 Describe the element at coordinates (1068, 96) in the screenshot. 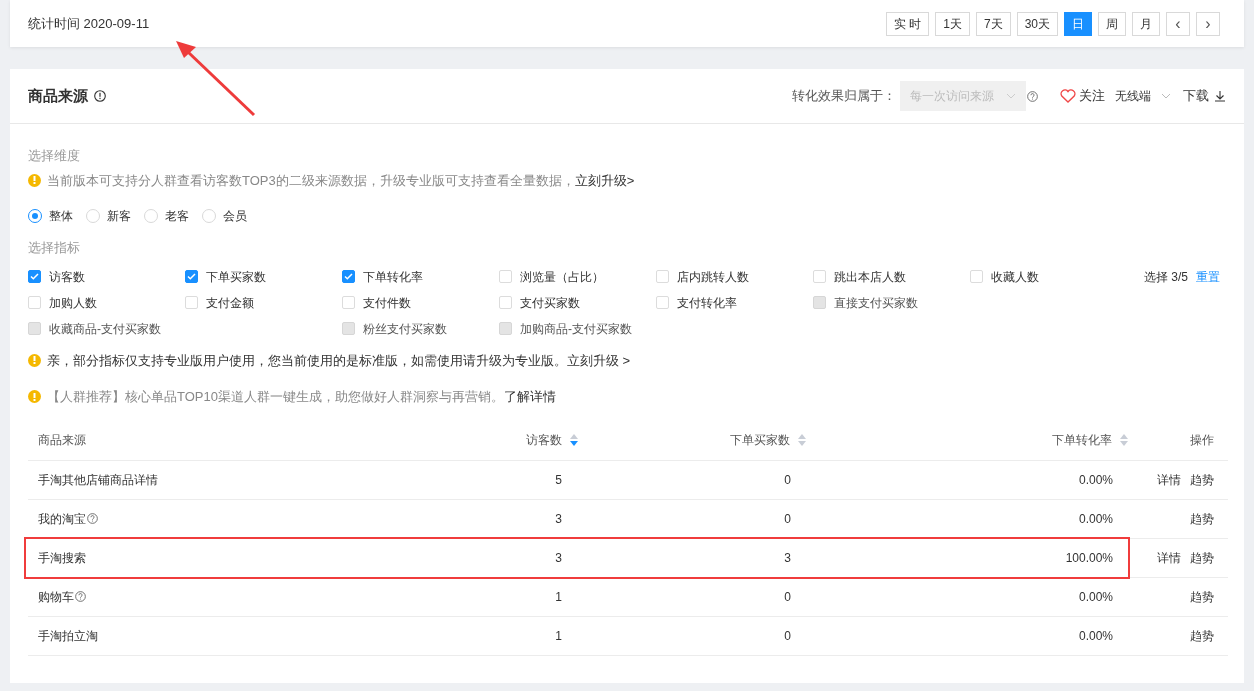

I see `heart-icon` at that location.